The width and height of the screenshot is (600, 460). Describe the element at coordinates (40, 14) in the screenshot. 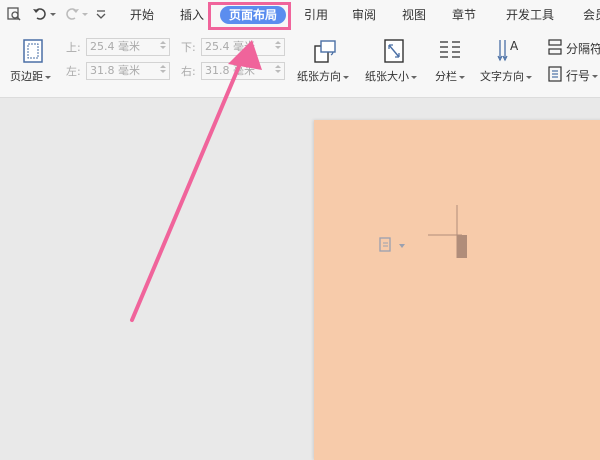

I see `undo-icon` at that location.